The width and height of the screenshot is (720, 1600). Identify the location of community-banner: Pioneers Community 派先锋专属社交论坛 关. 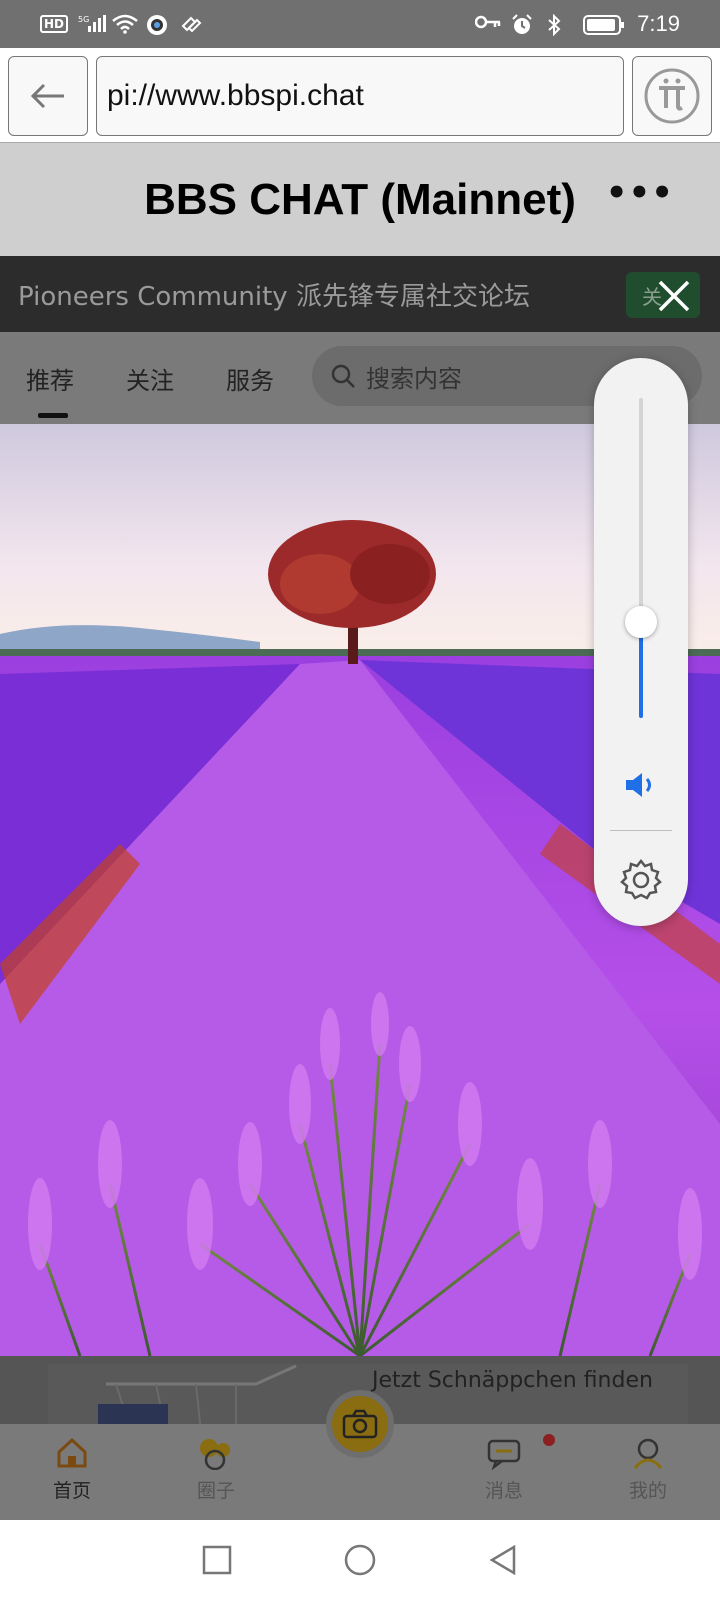
(360, 294).